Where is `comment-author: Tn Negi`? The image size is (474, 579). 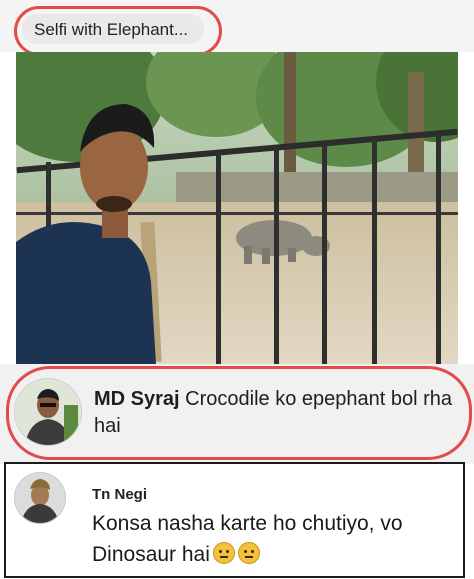 comment-author: Tn Negi is located at coordinates (119, 494).